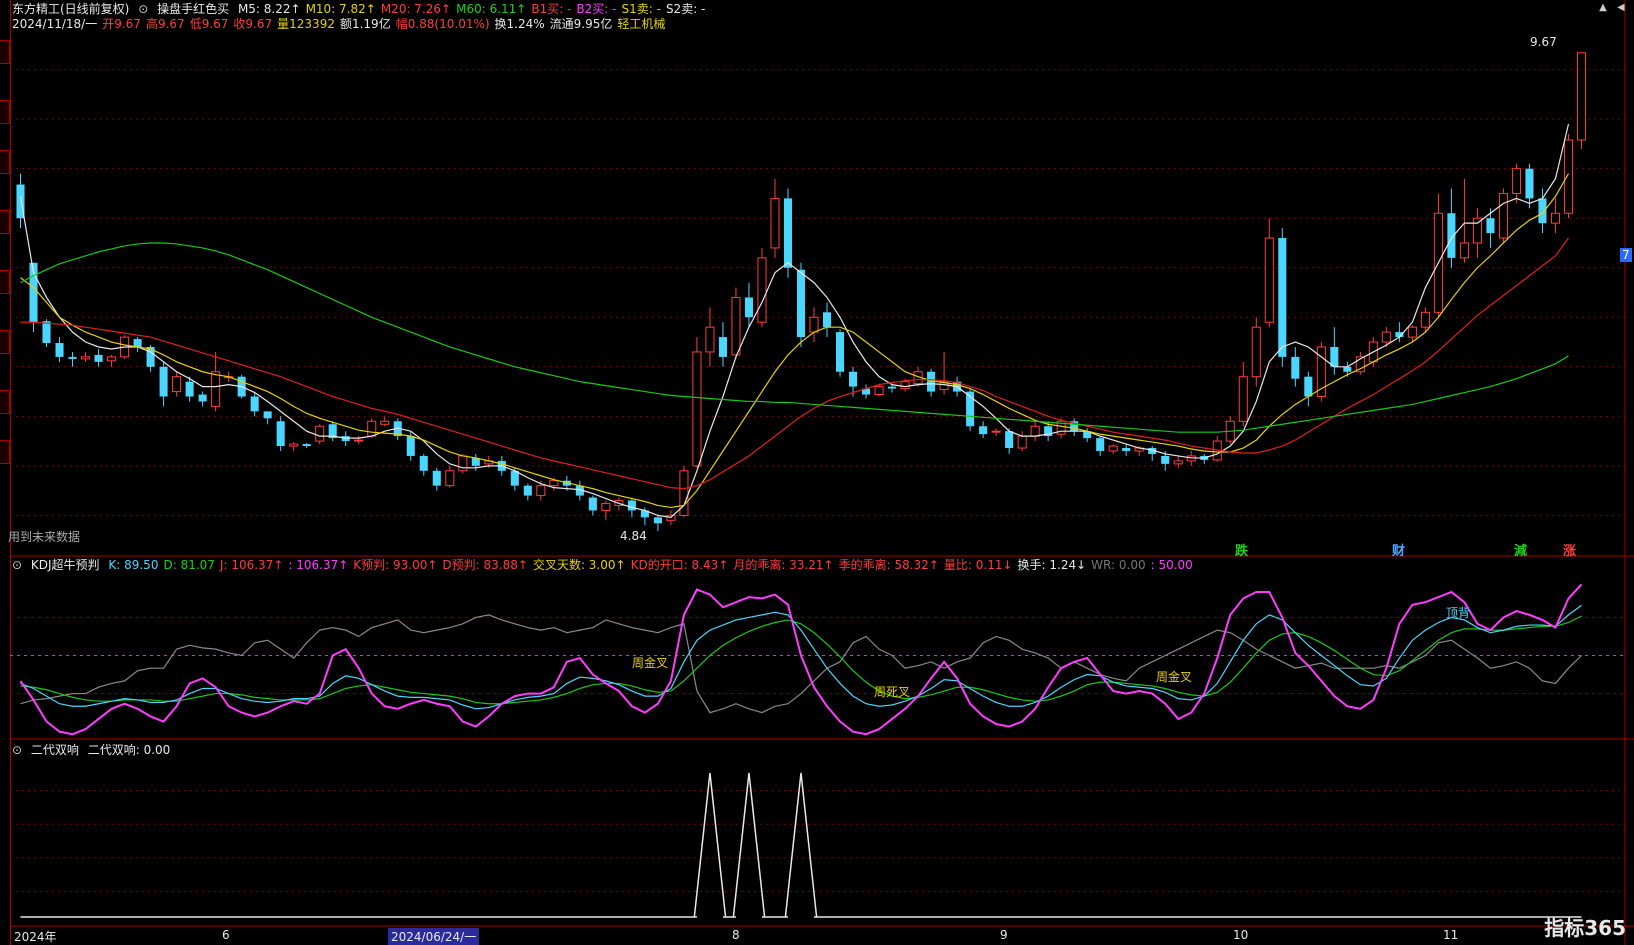  Describe the element at coordinates (1398, 549) in the screenshot. I see `event-mark: 财` at that location.